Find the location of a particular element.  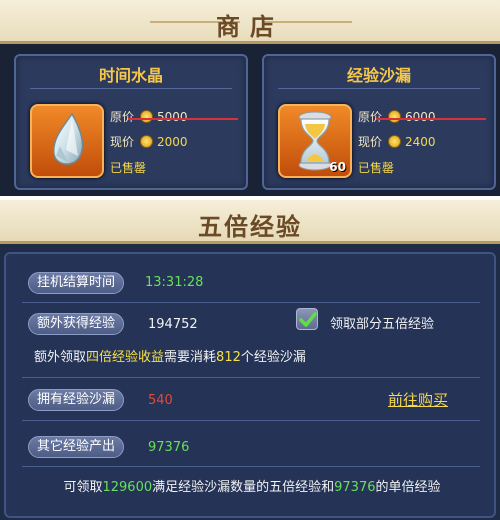

owned-hourglass-label: 拥有经验沙漏 is located at coordinates (76, 400).